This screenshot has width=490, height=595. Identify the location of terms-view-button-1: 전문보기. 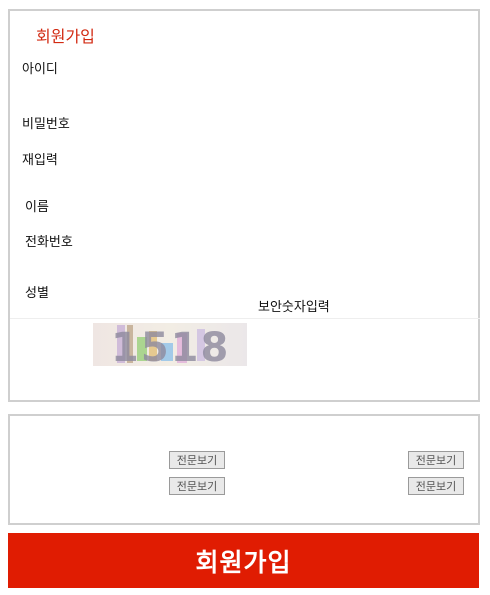
(197, 460).